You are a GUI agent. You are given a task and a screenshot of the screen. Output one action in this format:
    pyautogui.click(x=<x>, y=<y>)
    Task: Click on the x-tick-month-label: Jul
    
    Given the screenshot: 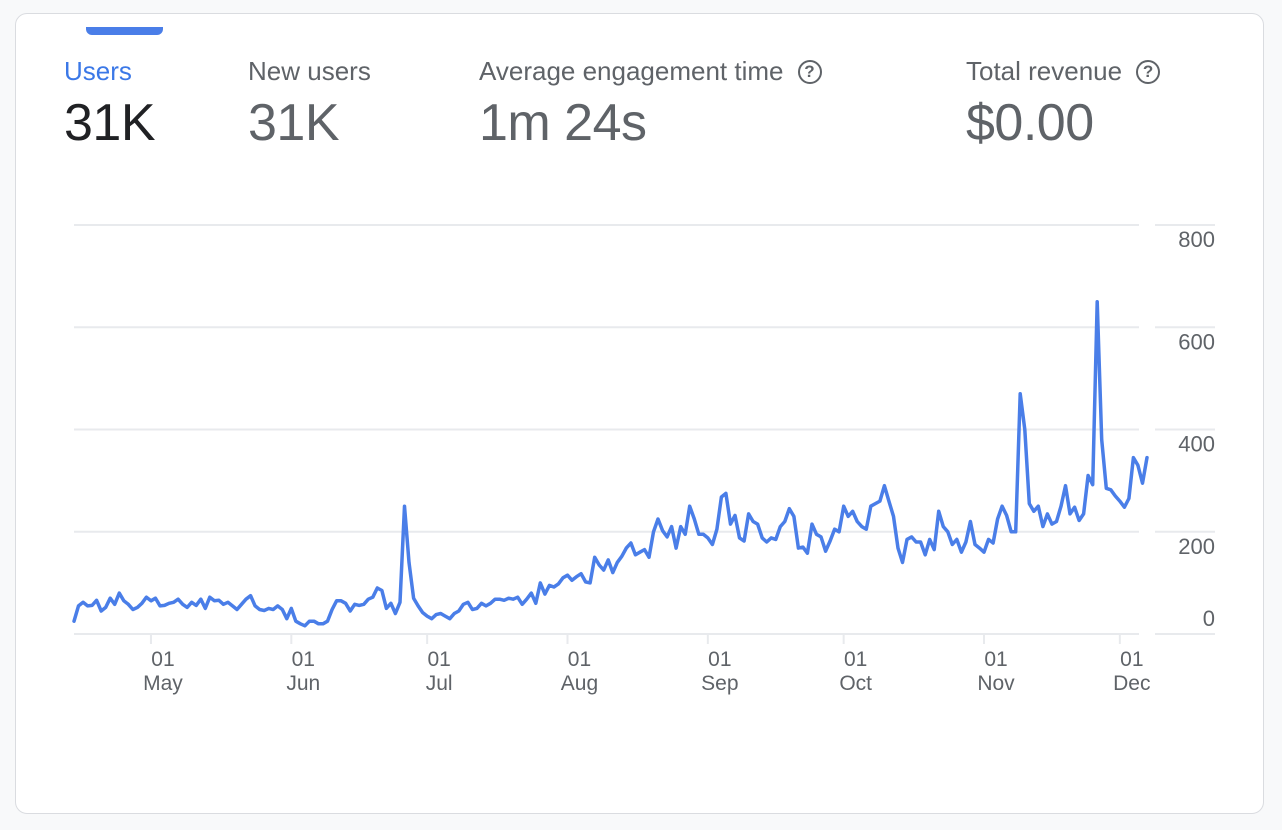 What is the action you would take?
    pyautogui.click(x=439, y=683)
    